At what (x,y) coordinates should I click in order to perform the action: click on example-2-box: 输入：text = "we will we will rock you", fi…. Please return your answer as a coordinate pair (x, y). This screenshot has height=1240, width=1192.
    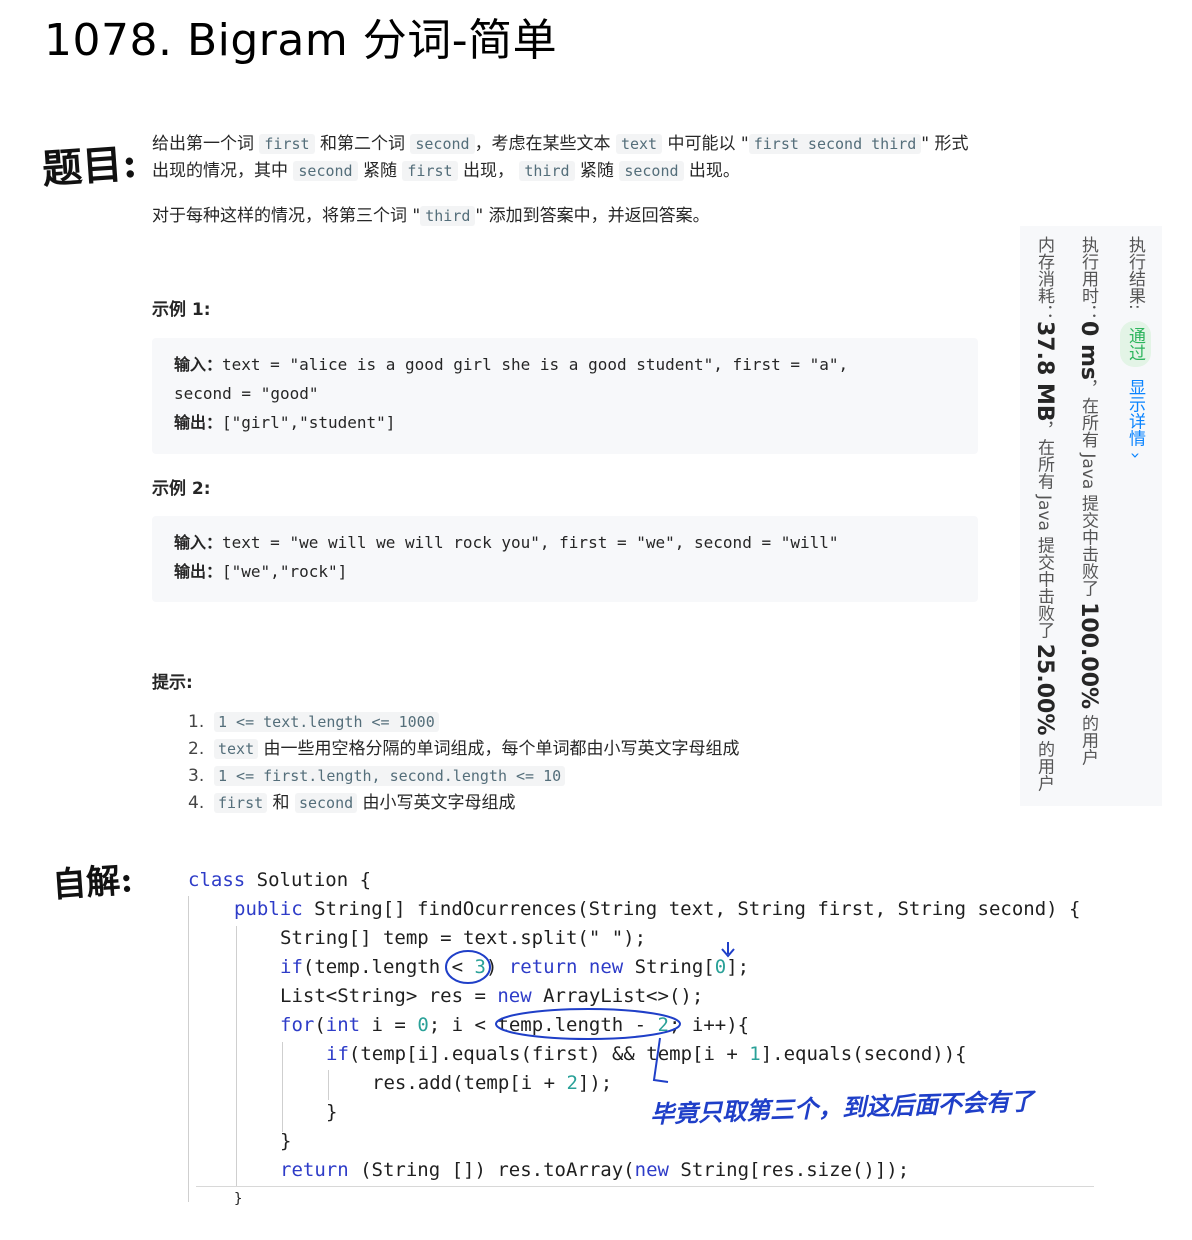
    Looking at the image, I should click on (565, 559).